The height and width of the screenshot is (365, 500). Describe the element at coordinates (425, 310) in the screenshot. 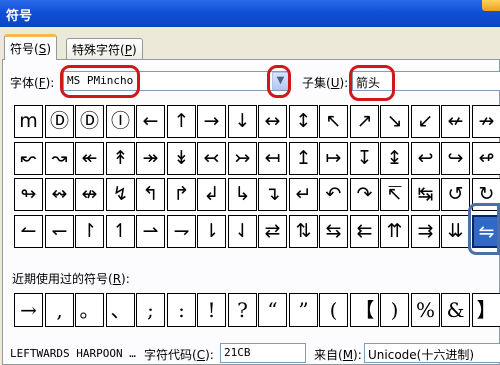

I see `recent-symbol-cell: %` at that location.